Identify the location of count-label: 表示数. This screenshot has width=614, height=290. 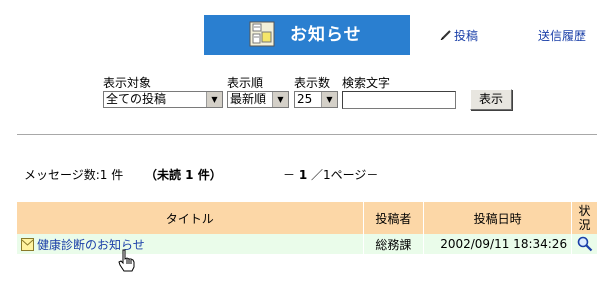
(312, 83).